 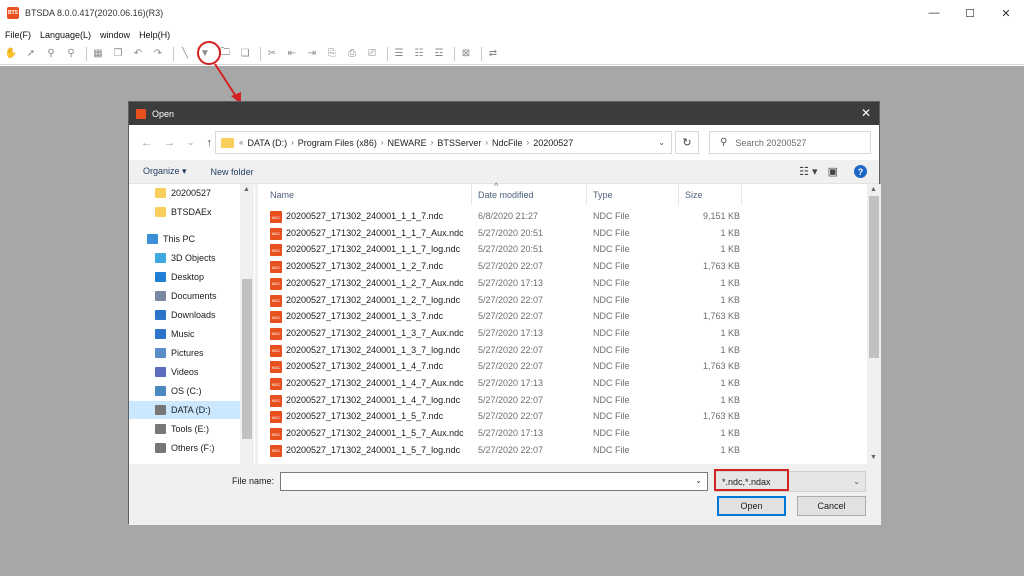 I want to click on search-input: ⚲ Search 20200527, so click(x=790, y=142).